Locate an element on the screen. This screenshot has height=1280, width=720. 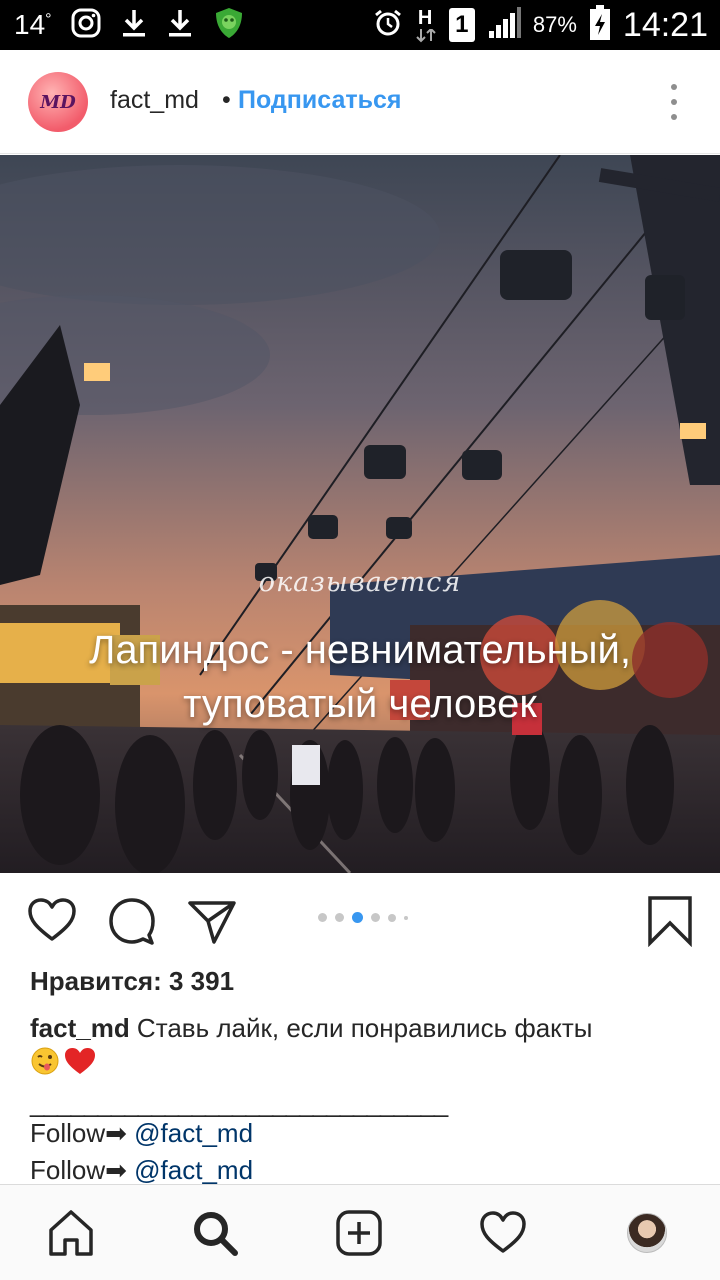
caption-text: Ставь лайк, если понравились факты is located at coordinates (361, 1028).